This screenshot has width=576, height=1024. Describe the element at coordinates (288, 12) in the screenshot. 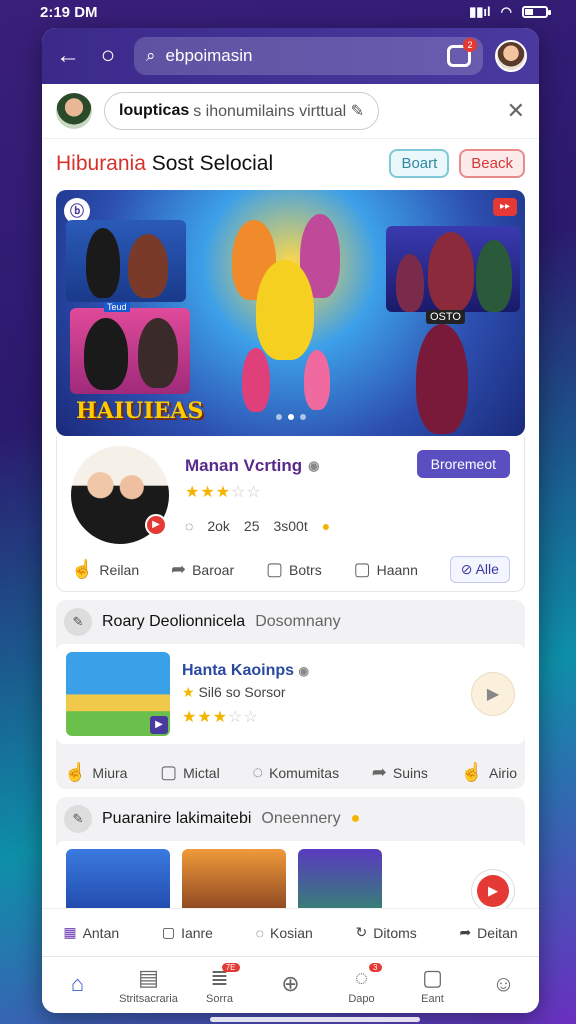

I see `status-bar: 2:19 DM ▮▮ıl ◠` at that location.